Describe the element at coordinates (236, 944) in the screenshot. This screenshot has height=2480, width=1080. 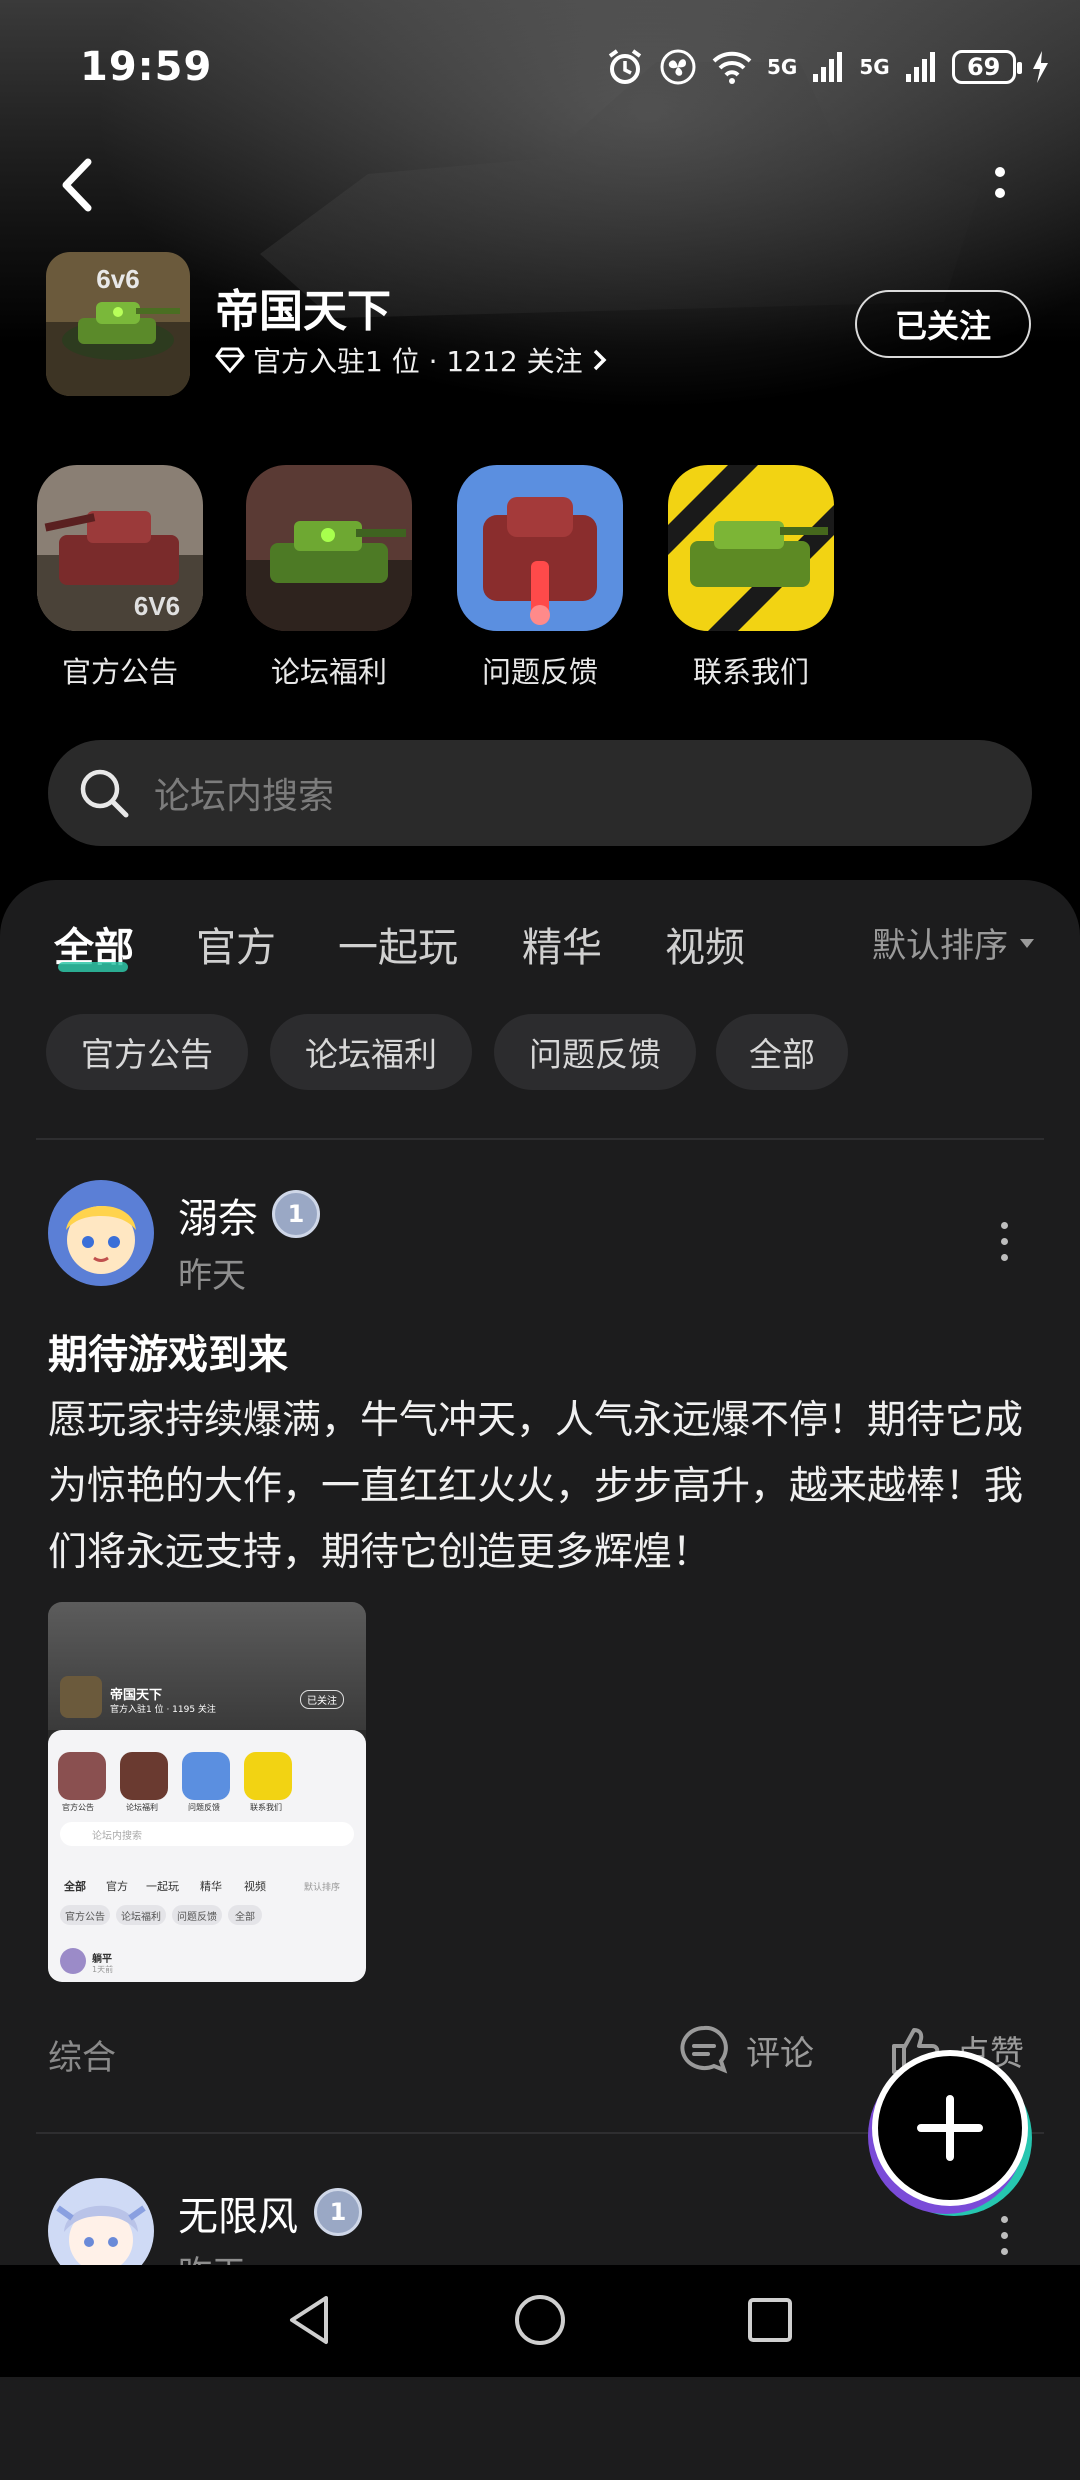
I see `tab-official: 官方` at that location.